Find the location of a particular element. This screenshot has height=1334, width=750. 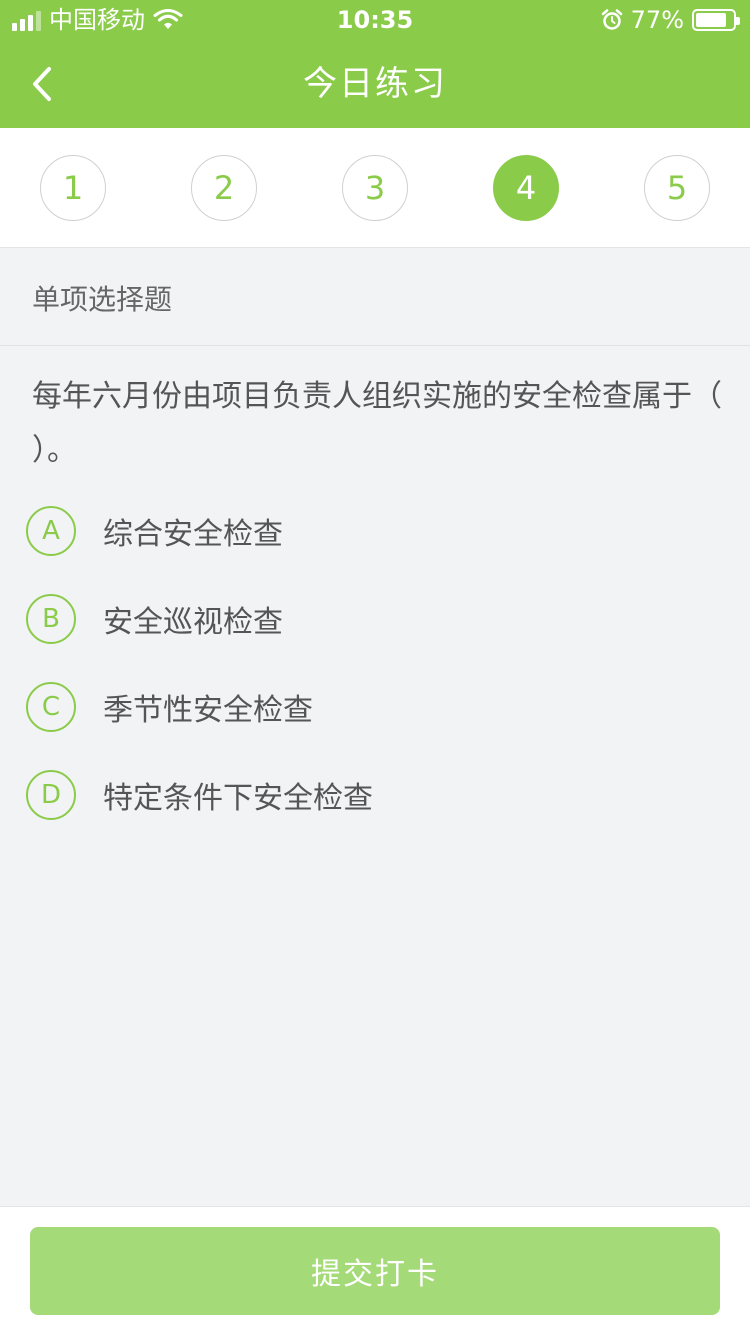

submit-checkin-button: 提交打卡 is located at coordinates (375, 1271).